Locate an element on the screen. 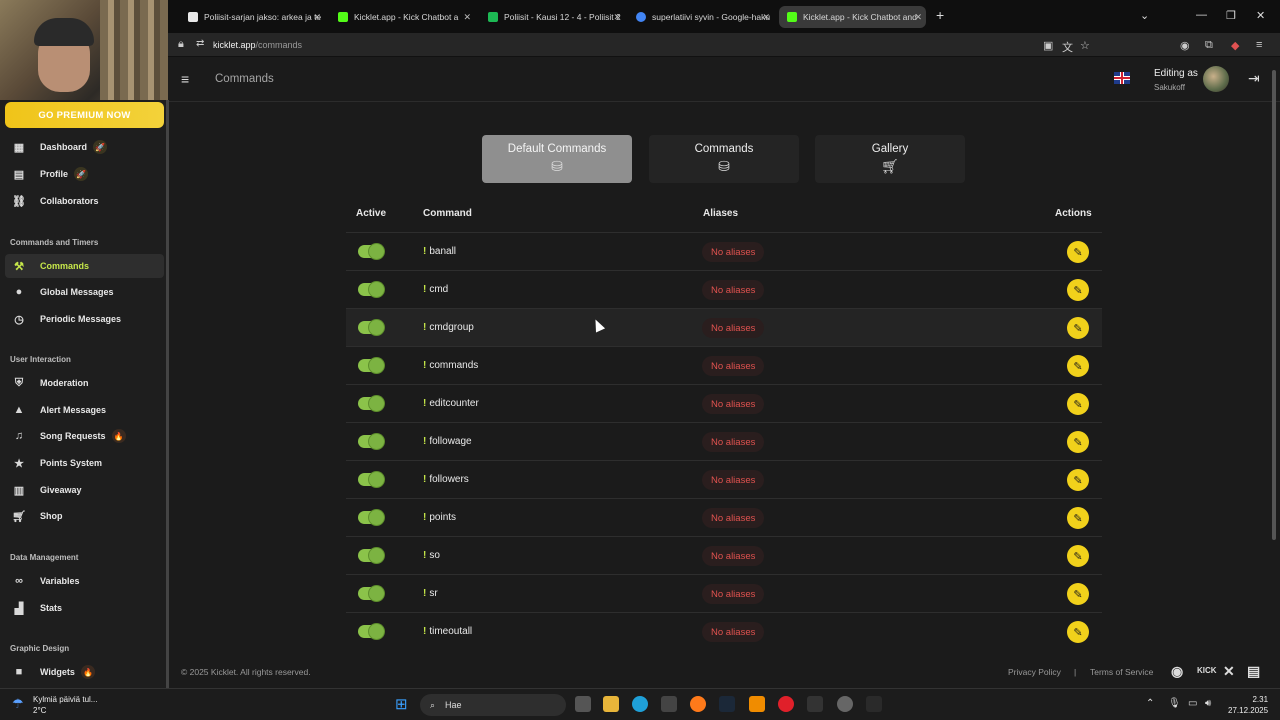 The image size is (1280, 720). maximize-icon: ❐ is located at coordinates (1231, 15).